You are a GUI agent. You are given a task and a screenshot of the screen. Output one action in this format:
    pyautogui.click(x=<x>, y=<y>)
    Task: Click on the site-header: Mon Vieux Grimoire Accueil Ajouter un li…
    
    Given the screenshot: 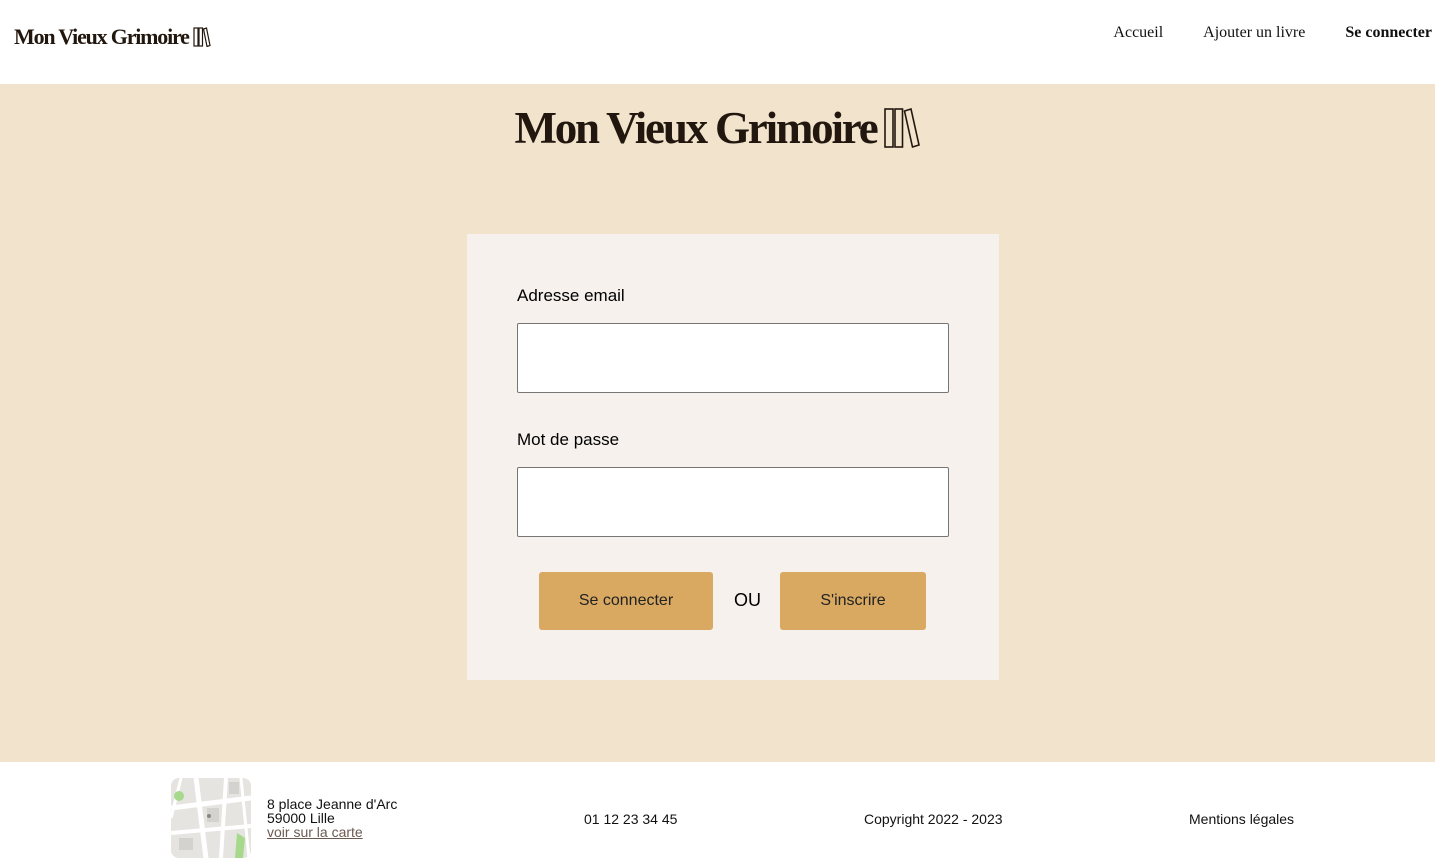 What is the action you would take?
    pyautogui.click(x=717, y=42)
    